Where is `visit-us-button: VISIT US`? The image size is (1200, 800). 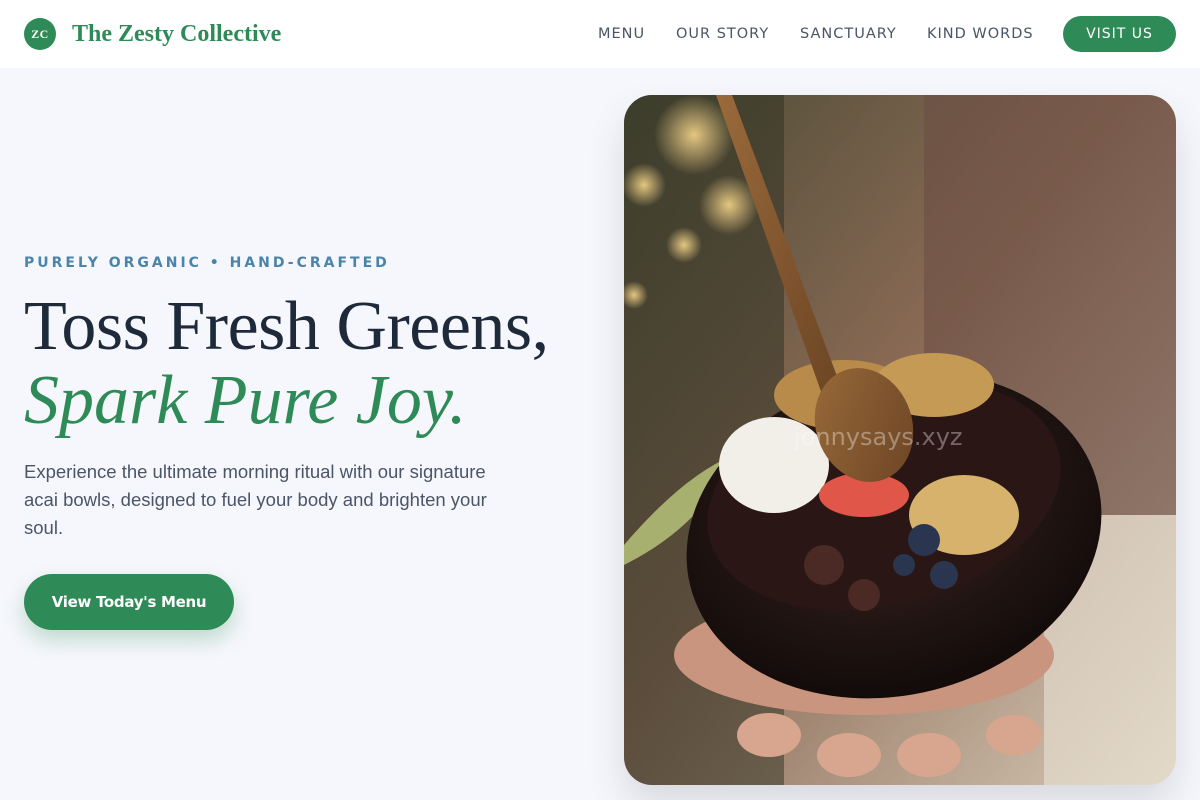
visit-us-button: VISIT US is located at coordinates (1119, 34).